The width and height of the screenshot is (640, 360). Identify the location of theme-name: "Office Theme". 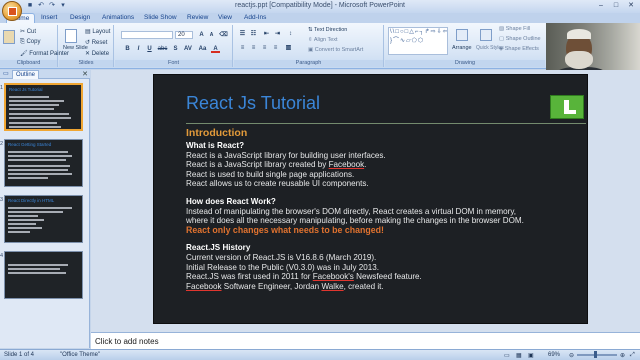
(80, 355).